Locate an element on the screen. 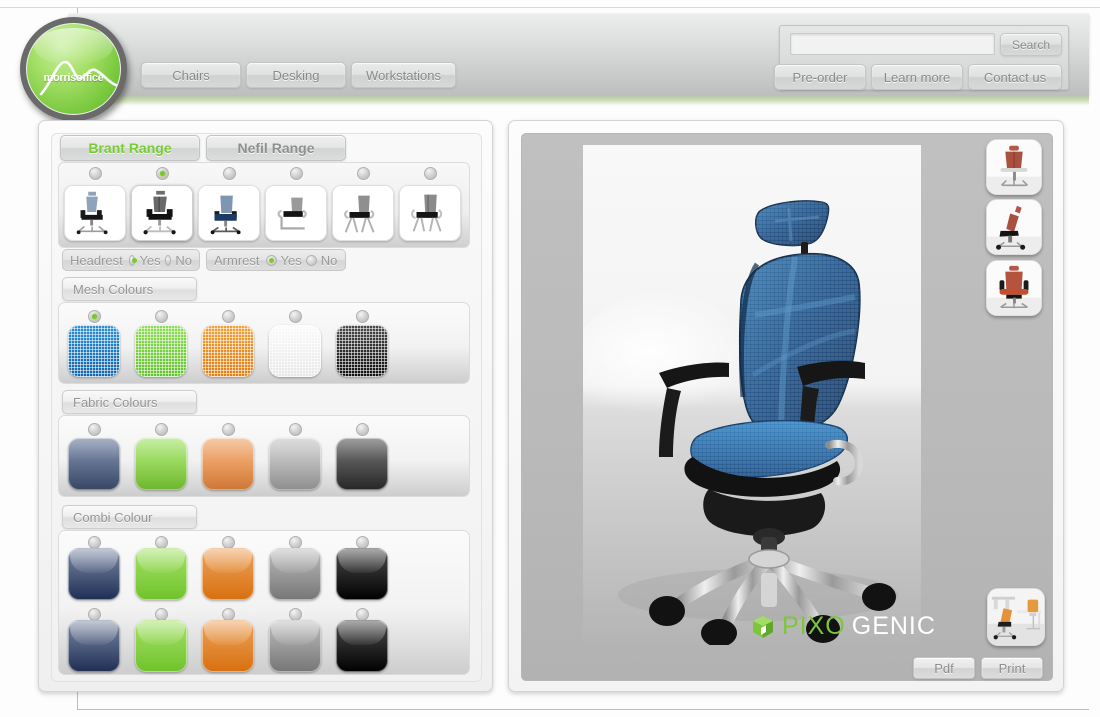 The image size is (1100, 717). fabric-colour-radio--2 is located at coordinates (161, 429).